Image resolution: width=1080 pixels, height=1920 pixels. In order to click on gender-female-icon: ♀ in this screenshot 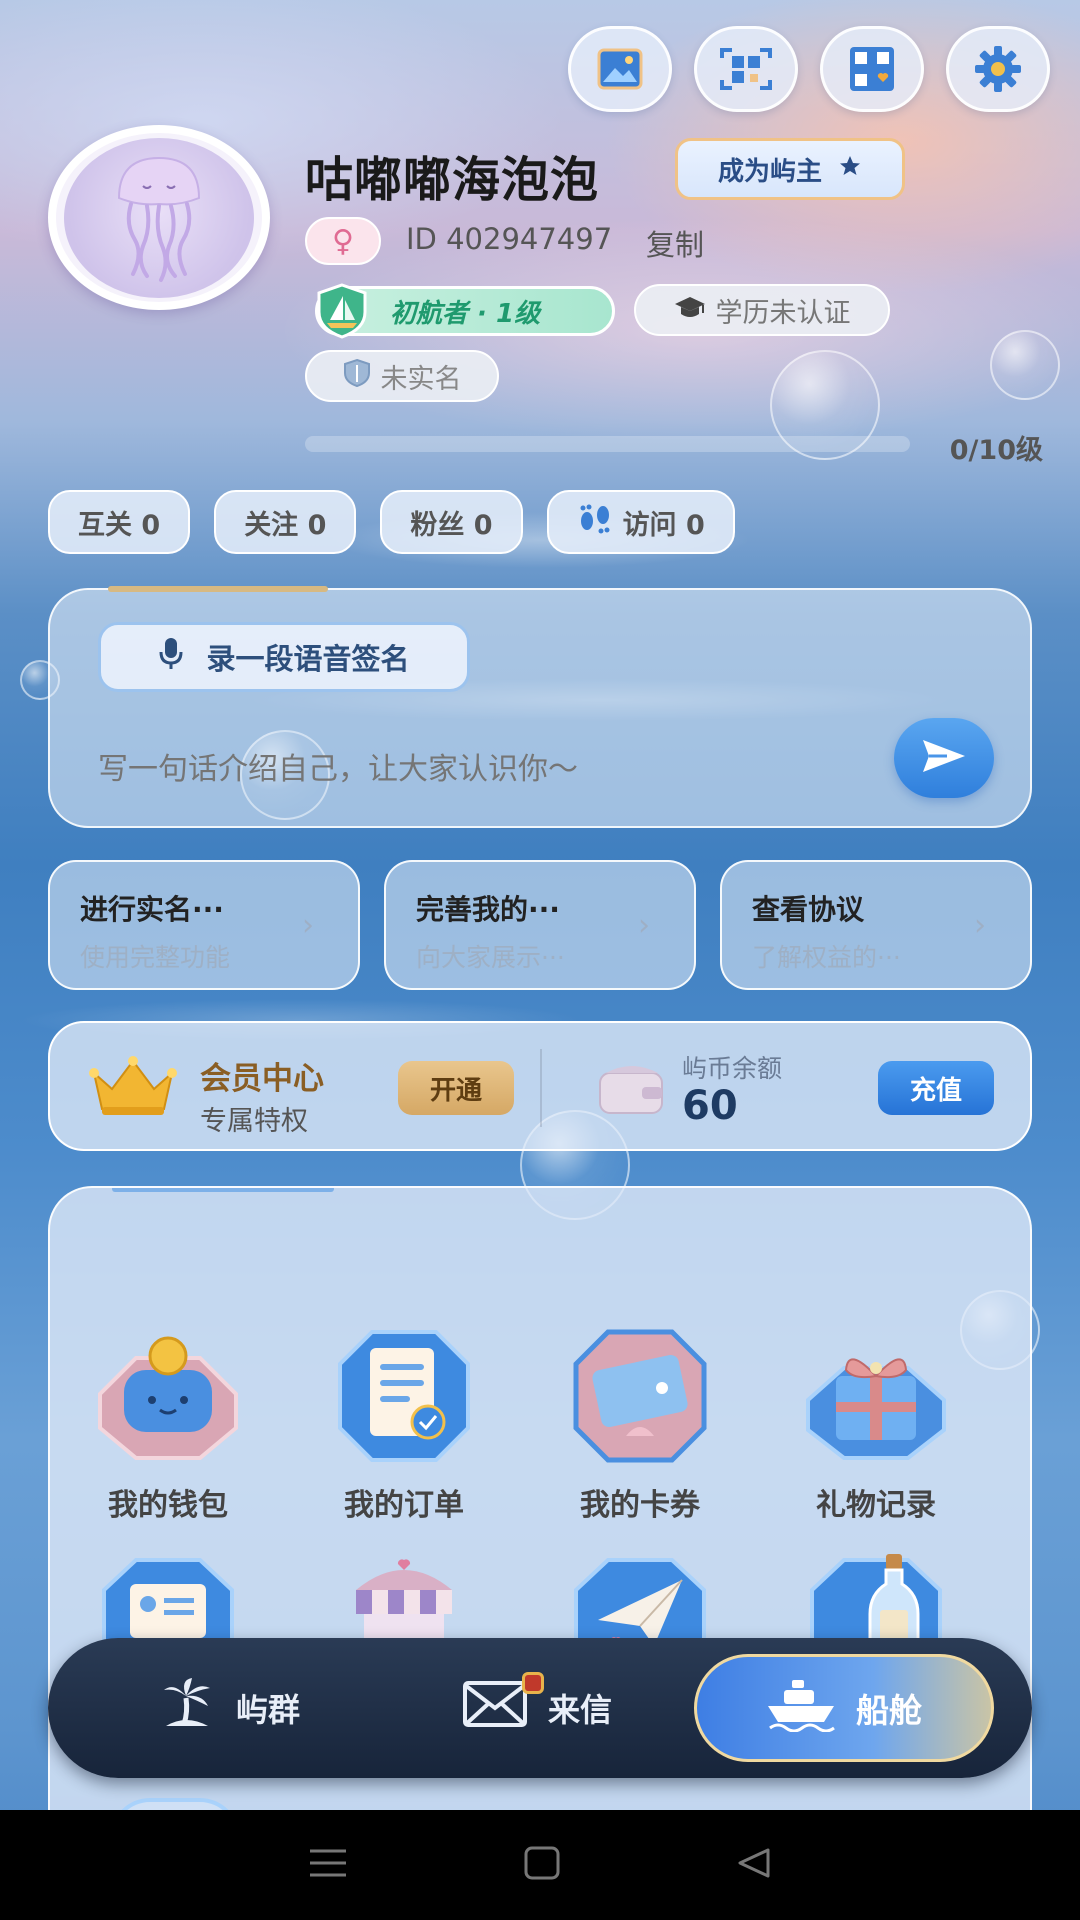, I will do `click(343, 241)`.